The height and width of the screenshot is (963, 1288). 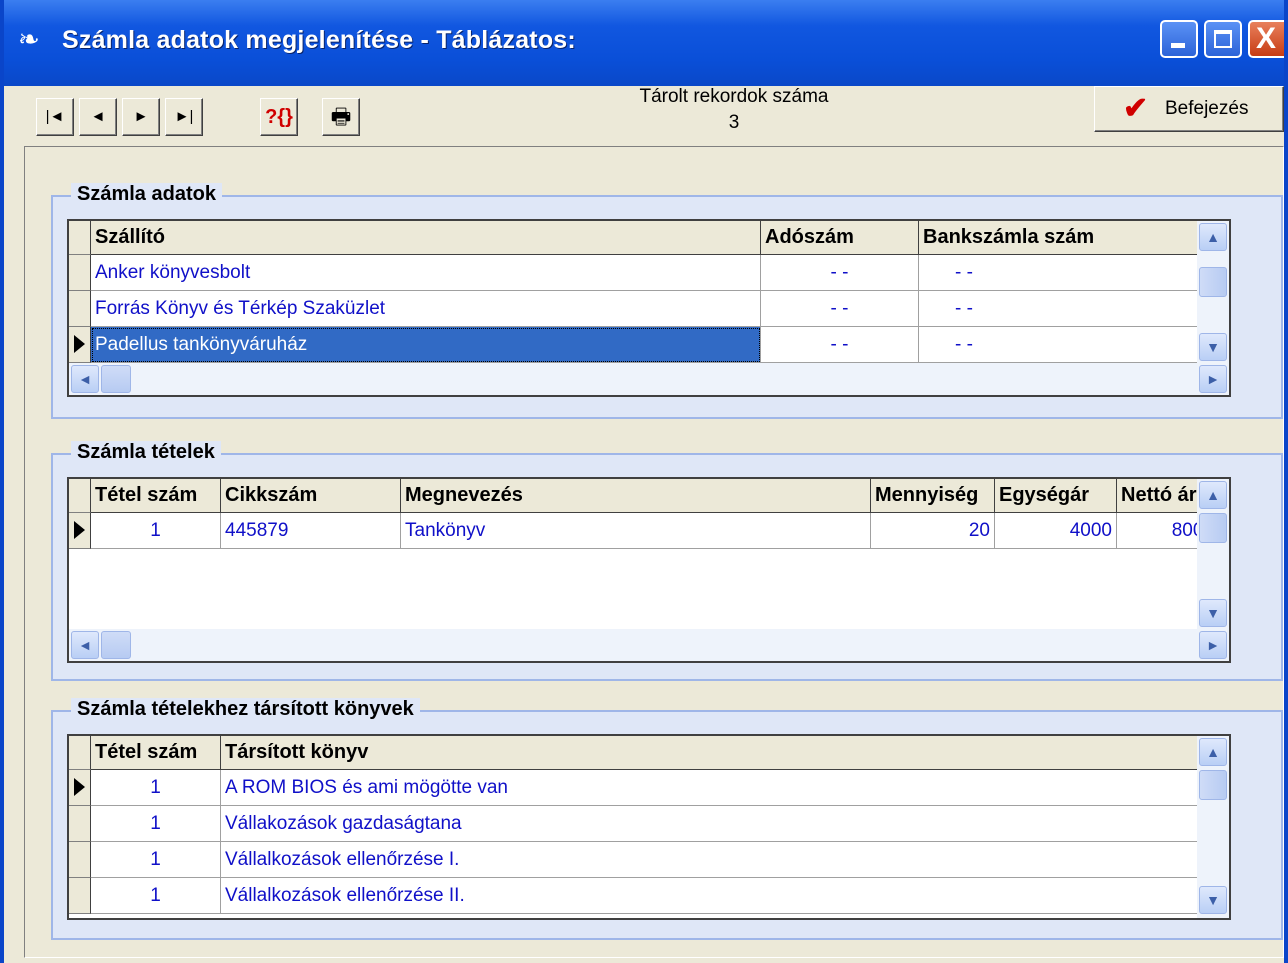 I want to click on column-header: Cikkszám, so click(x=311, y=496).